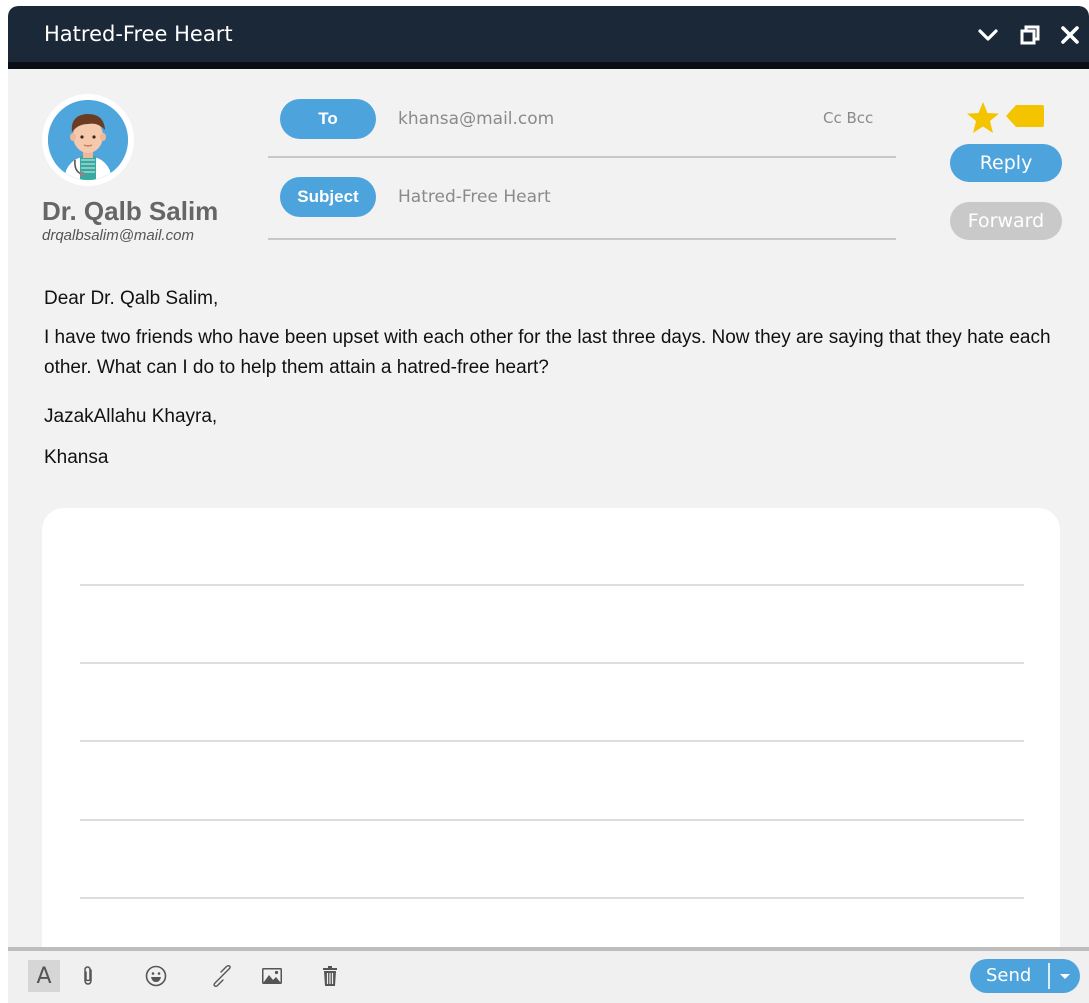  Describe the element at coordinates (1008, 976) in the screenshot. I see `send-button: Send` at that location.